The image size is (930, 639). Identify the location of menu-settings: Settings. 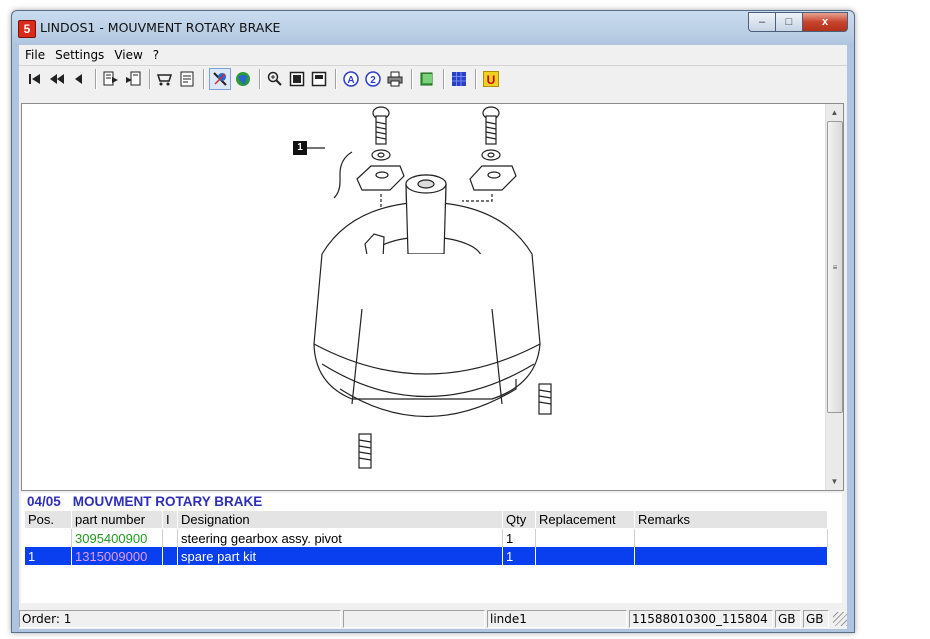
(80, 55).